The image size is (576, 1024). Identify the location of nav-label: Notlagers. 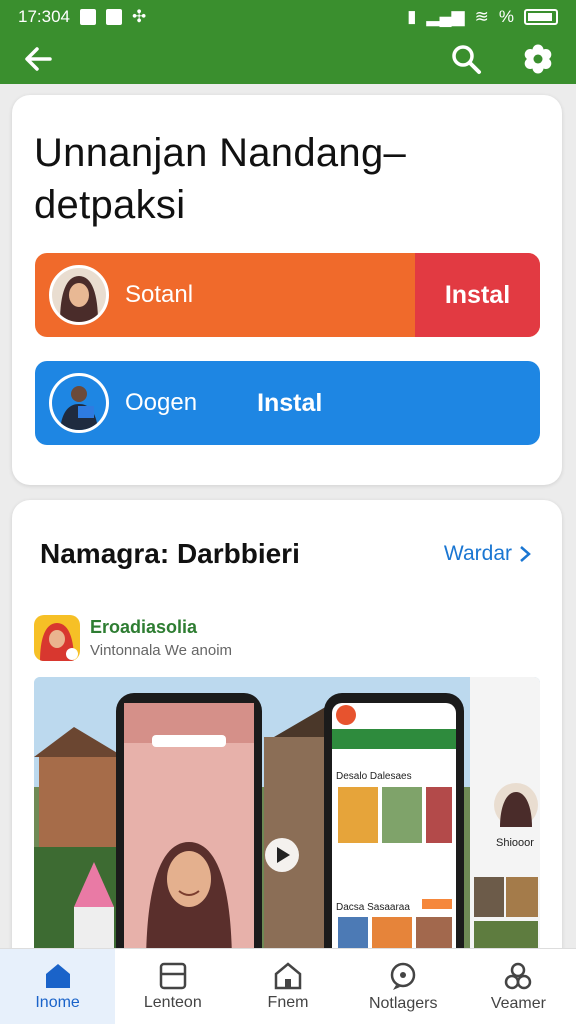
(403, 1003).